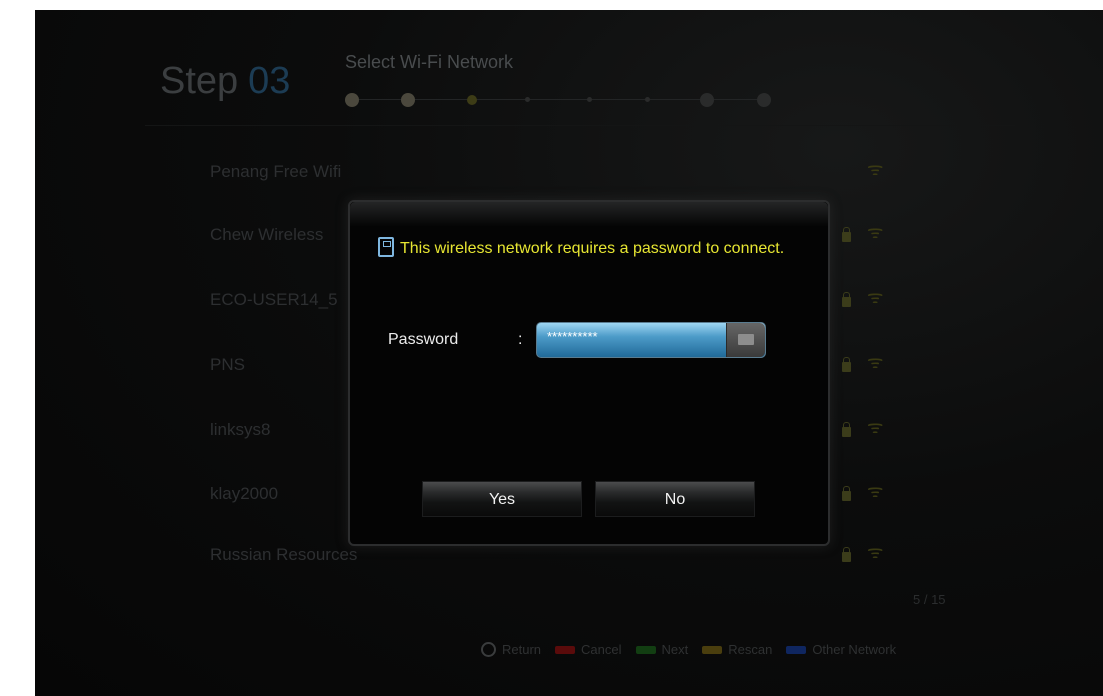 The image size is (1103, 696). Describe the element at coordinates (386, 247) in the screenshot. I see `memory-card-icon` at that location.